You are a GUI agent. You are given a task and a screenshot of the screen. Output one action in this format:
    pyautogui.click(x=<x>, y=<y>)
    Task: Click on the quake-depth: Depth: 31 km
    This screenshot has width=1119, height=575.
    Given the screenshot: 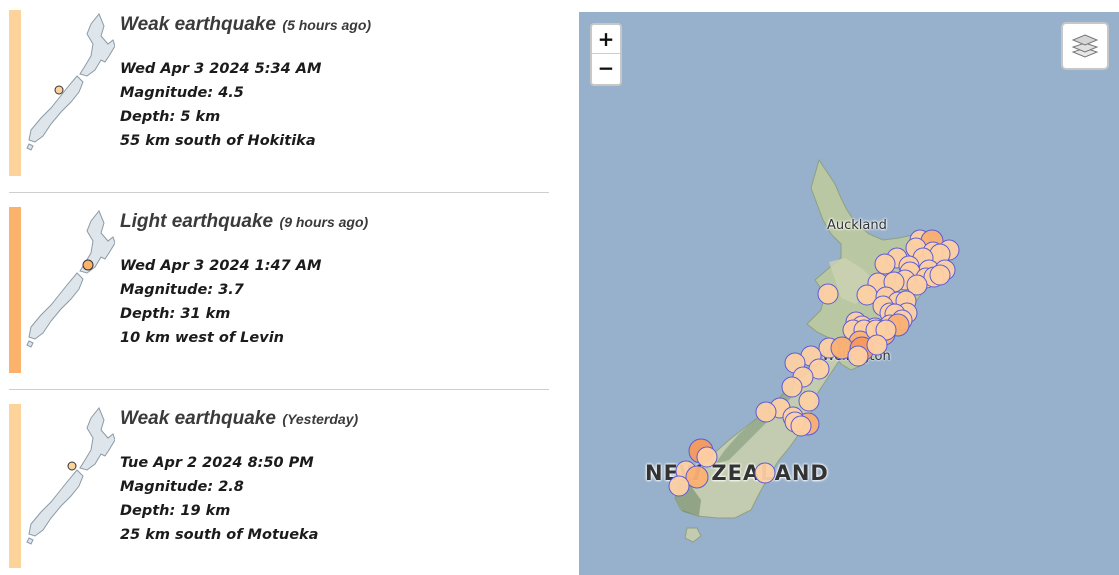 What is the action you would take?
    pyautogui.click(x=175, y=314)
    